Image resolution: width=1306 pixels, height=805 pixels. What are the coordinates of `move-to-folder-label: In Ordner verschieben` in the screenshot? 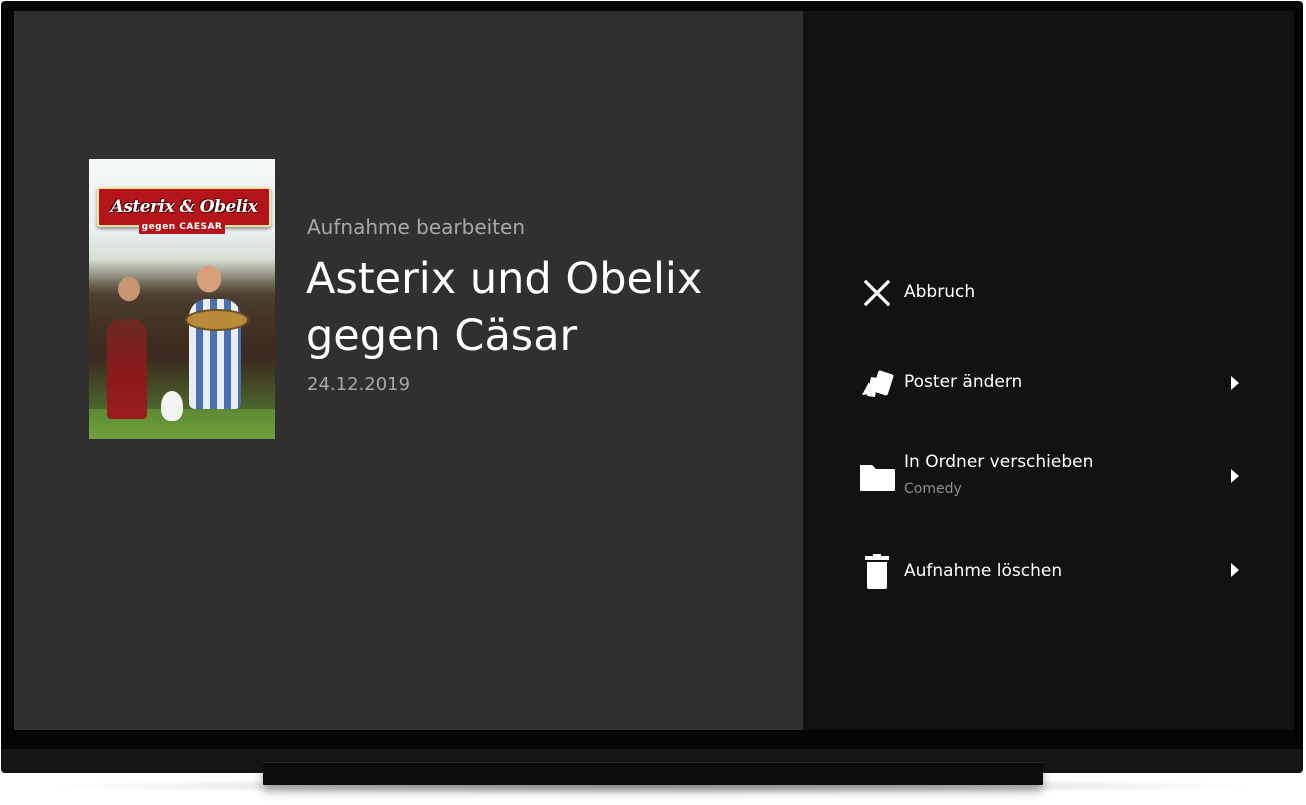 It's located at (999, 462).